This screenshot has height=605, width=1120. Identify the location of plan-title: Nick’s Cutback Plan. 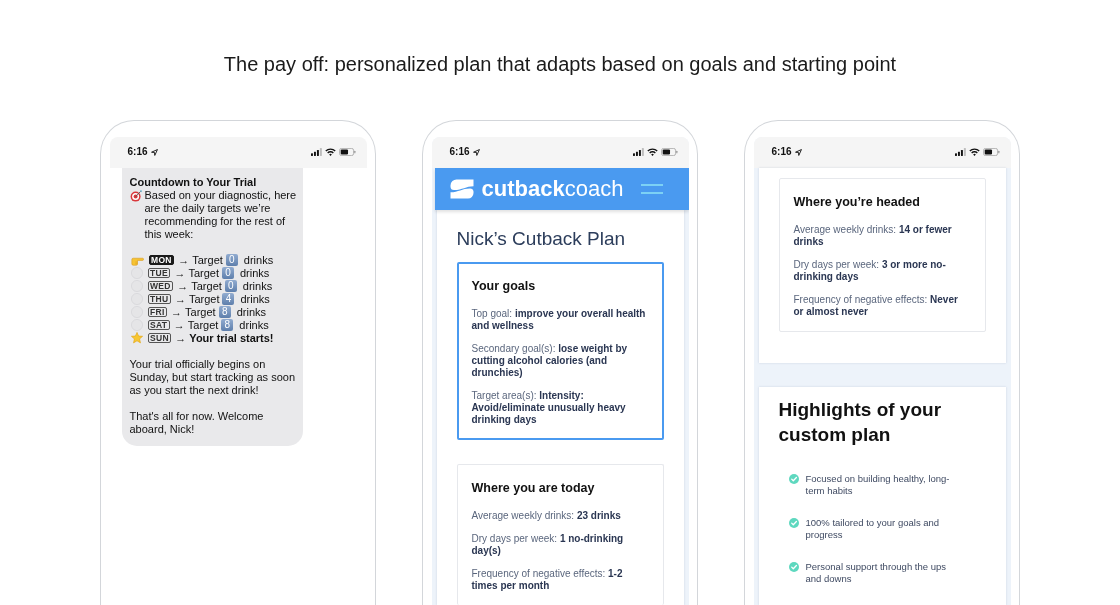
(541, 238).